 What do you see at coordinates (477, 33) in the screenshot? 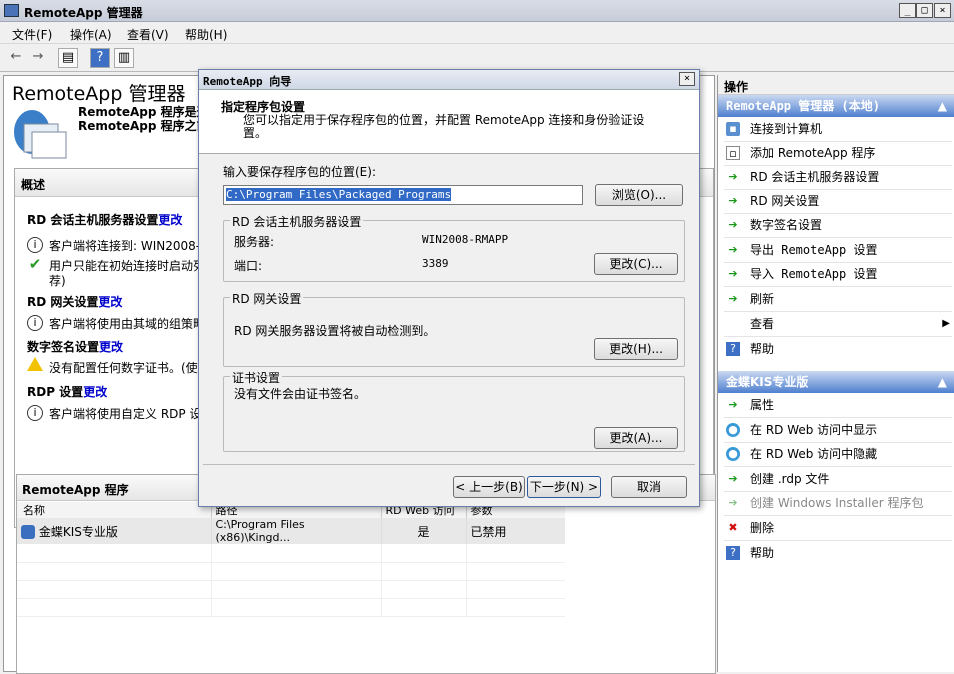
I see `menu-bar: 文件(F) 操作(A) 查看(V) 帮助(H)` at bounding box center [477, 33].